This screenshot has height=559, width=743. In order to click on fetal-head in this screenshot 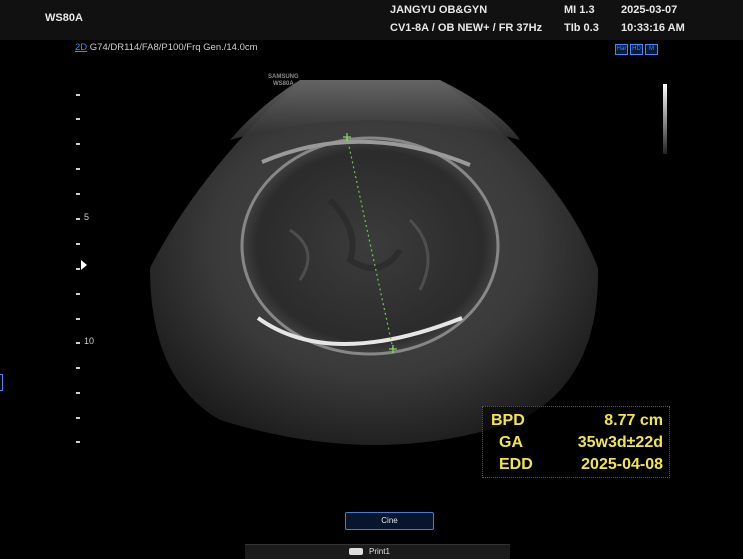, I will do `click(370, 246)`.